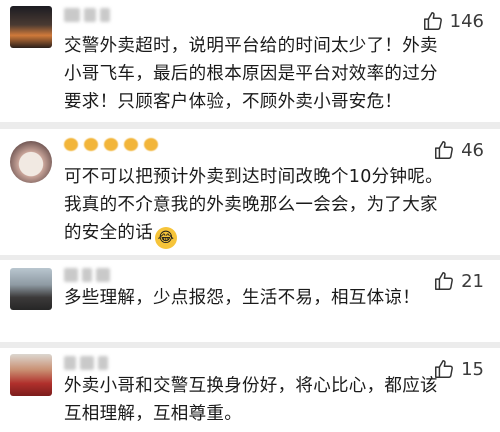 The image size is (500, 432). Describe the element at coordinates (458, 150) in the screenshot. I see `like-button: 46` at that location.